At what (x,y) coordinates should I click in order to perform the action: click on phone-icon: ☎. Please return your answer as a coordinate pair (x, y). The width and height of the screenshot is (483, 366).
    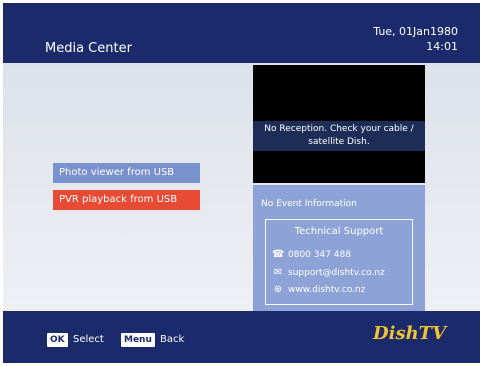
    Looking at the image, I should click on (278, 254).